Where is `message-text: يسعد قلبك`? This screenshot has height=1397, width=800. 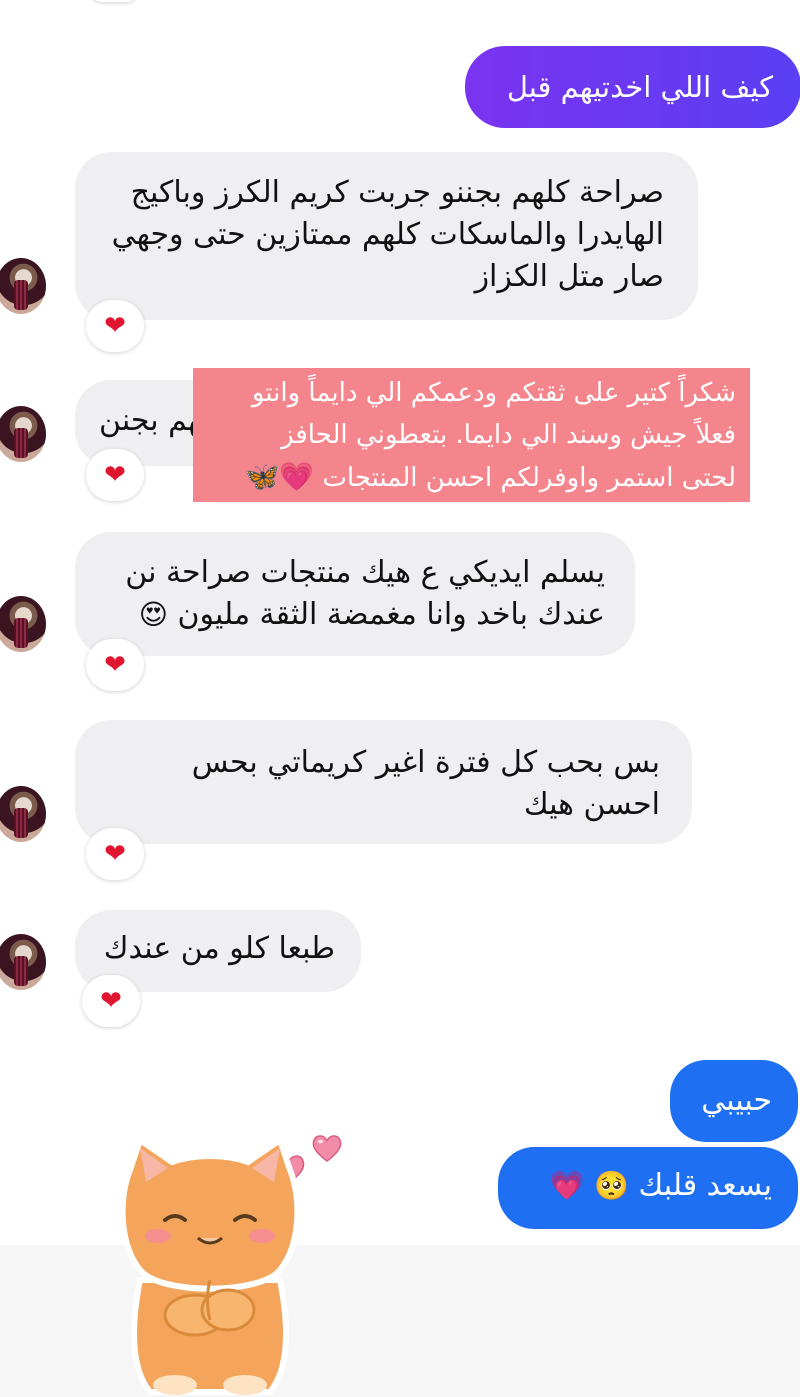 message-text: يسعد قلبك is located at coordinates (705, 1185).